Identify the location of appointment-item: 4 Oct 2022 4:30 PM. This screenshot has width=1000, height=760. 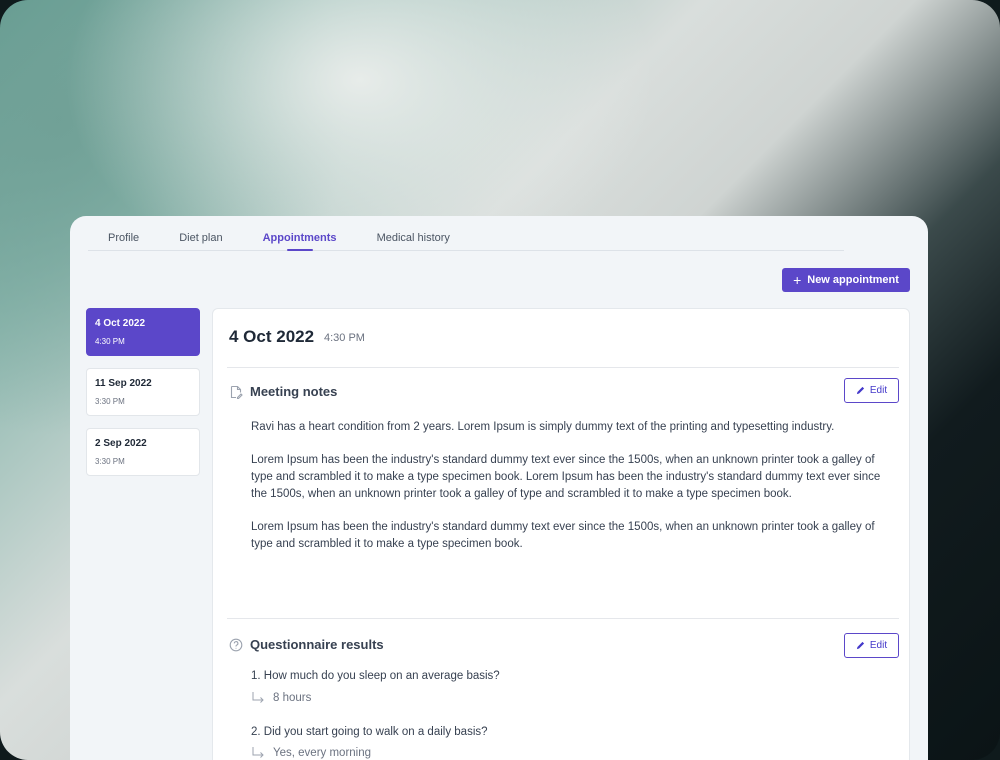
(143, 332).